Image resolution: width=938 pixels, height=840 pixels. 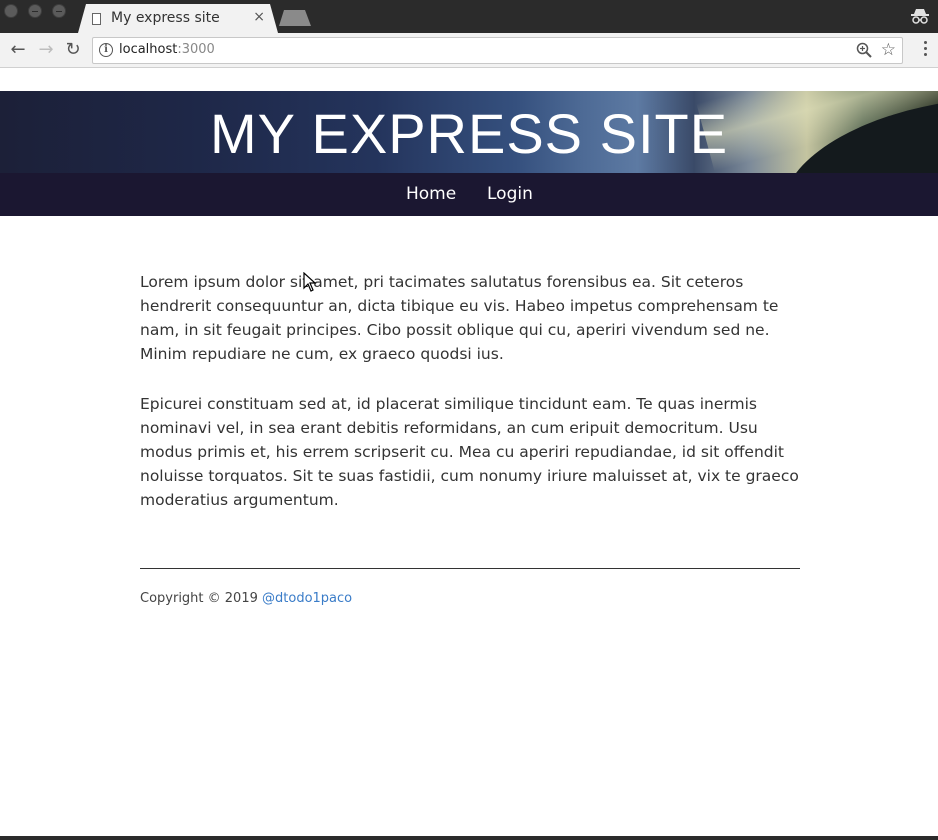 I want to click on hero-banner: MY EXPRESS SITE, so click(x=469, y=132).